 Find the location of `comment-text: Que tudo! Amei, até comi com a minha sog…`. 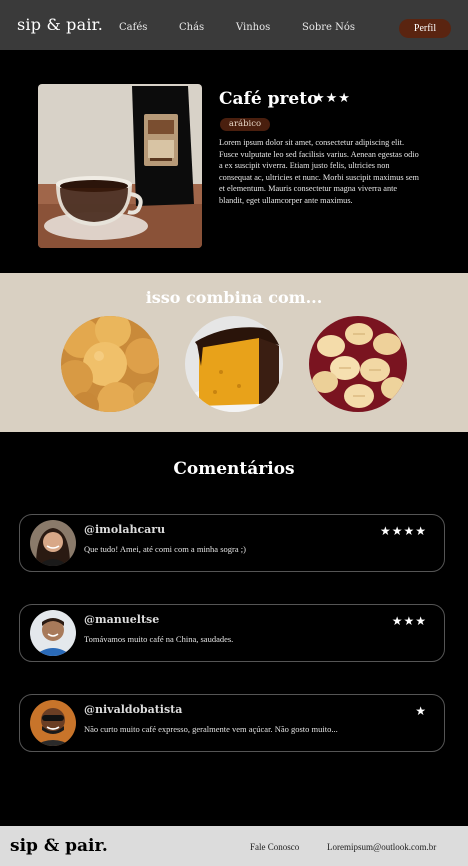

comment-text: Que tudo! Amei, até comi com a minha sog… is located at coordinates (165, 549).